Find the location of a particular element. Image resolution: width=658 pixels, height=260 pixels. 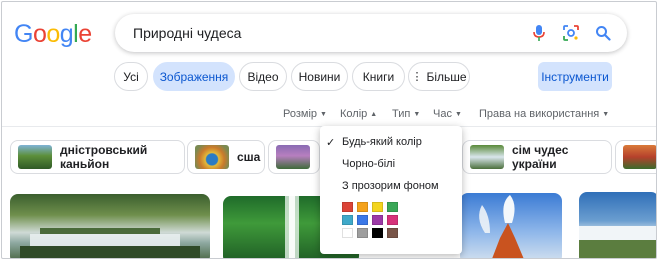

filter-type: Тип ▼ is located at coordinates (406, 114).